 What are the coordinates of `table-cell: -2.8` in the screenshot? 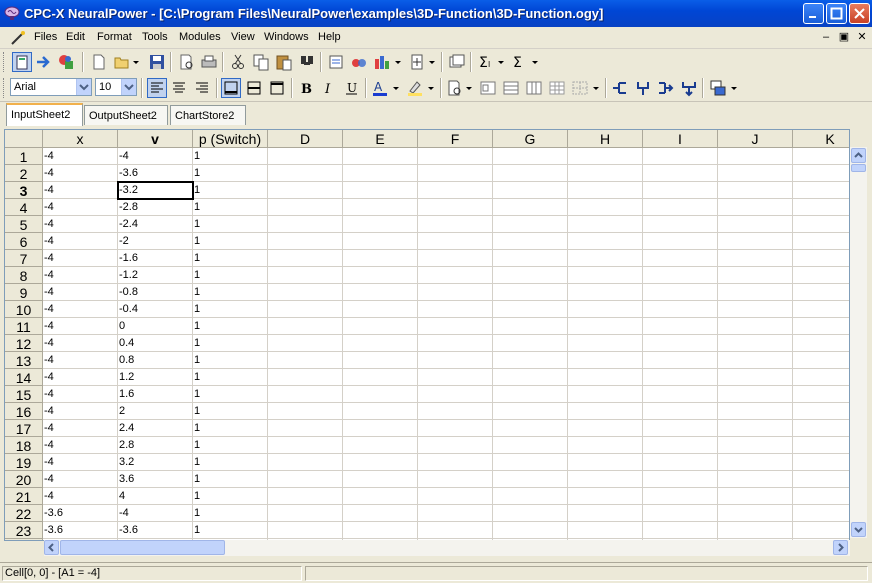 It's located at (155, 207).